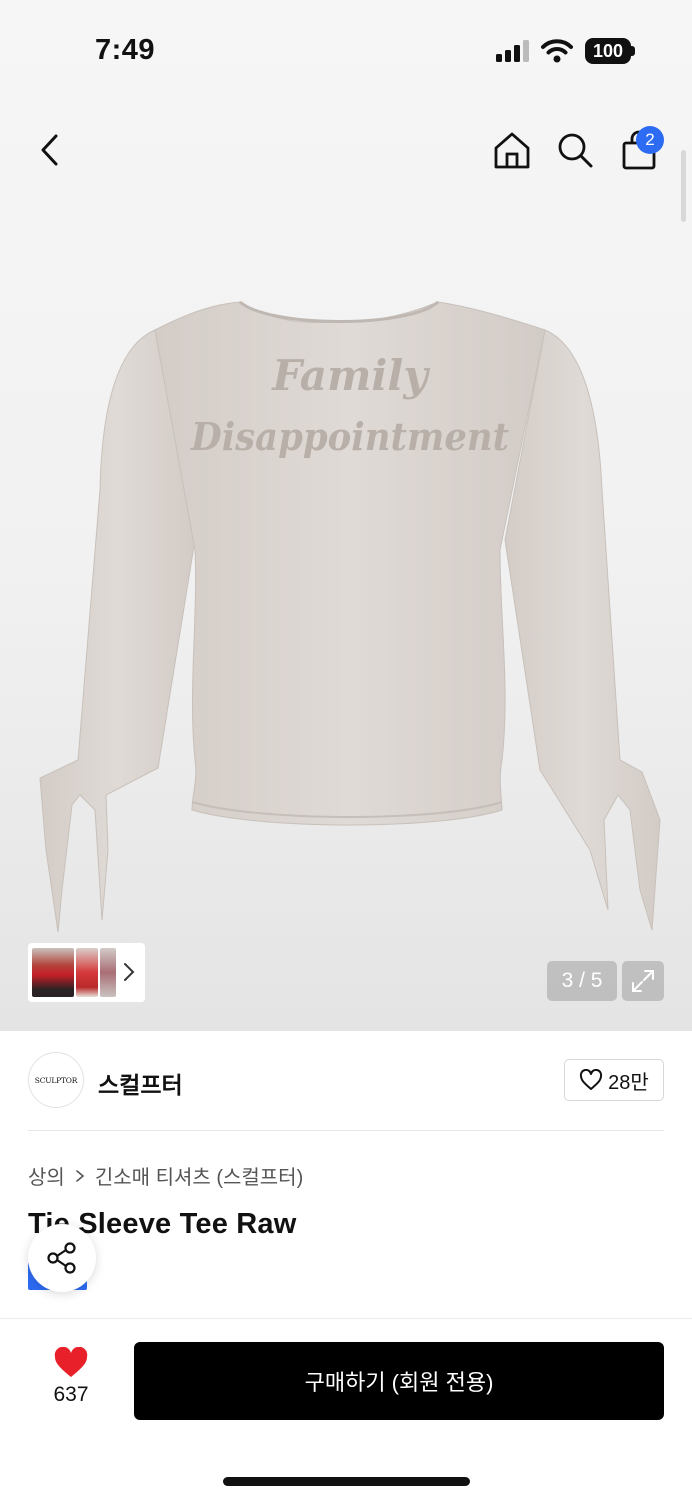 The height and width of the screenshot is (1500, 692). I want to click on top-navigation, so click(346, 150).